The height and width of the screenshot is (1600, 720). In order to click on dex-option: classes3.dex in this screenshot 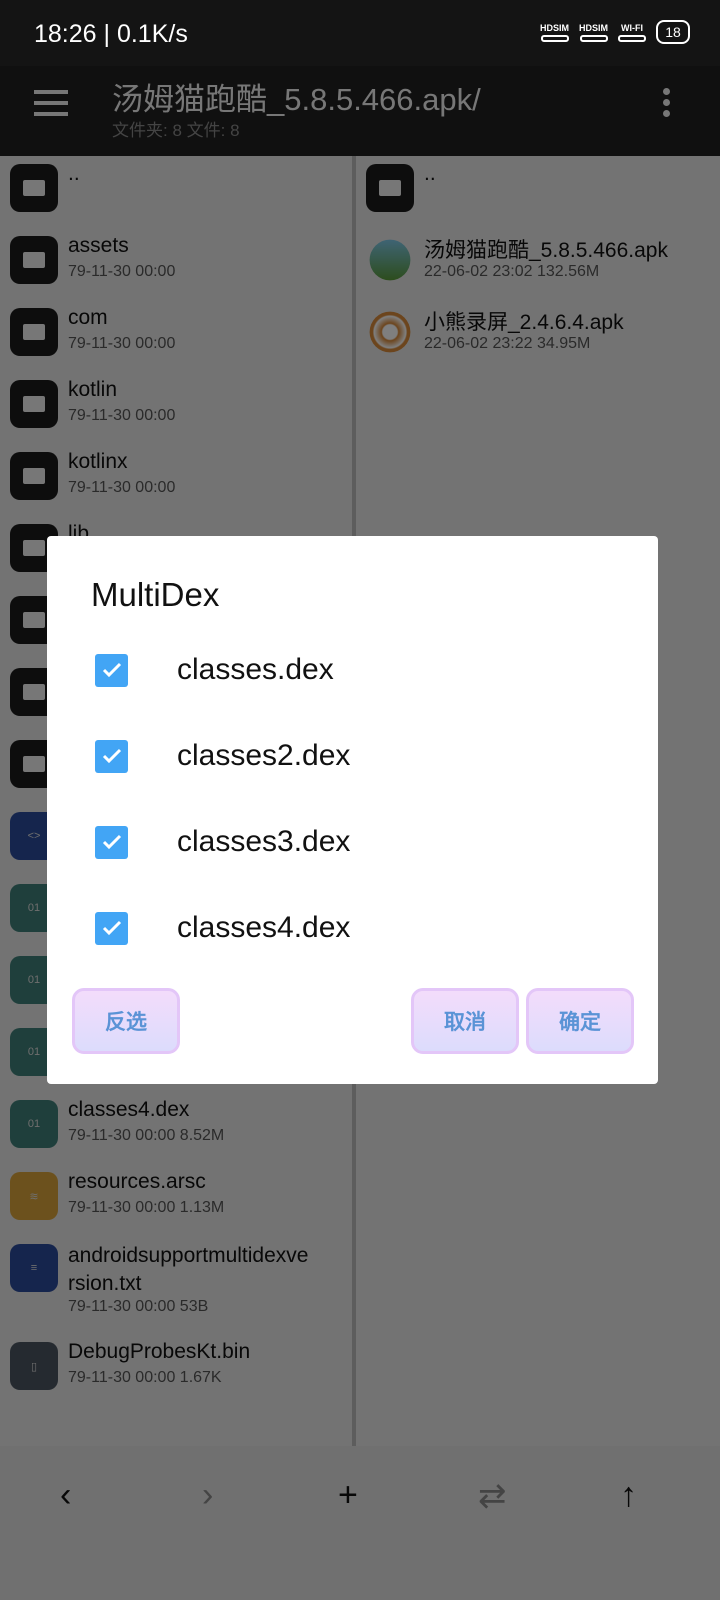, I will do `click(222, 842)`.